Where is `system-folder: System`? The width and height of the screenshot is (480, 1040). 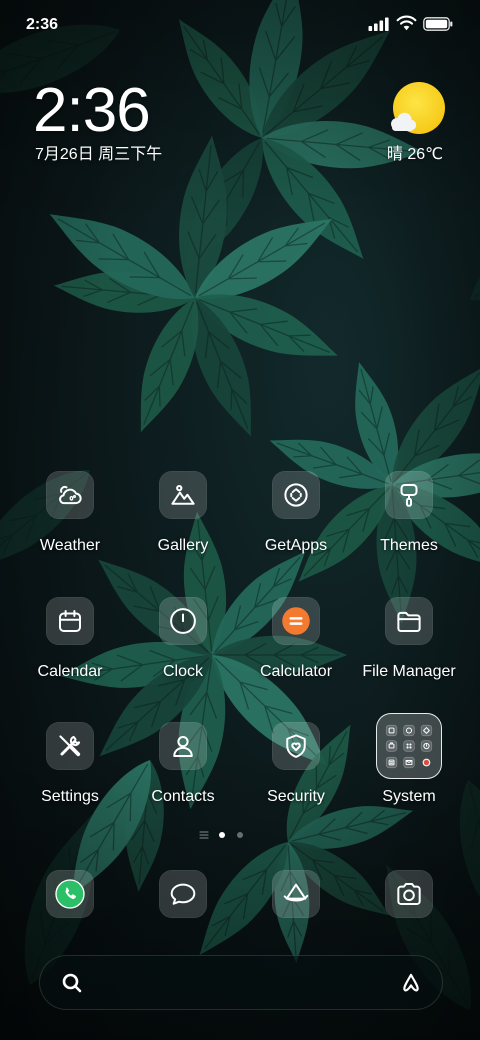 system-folder: System is located at coordinates (409, 759).